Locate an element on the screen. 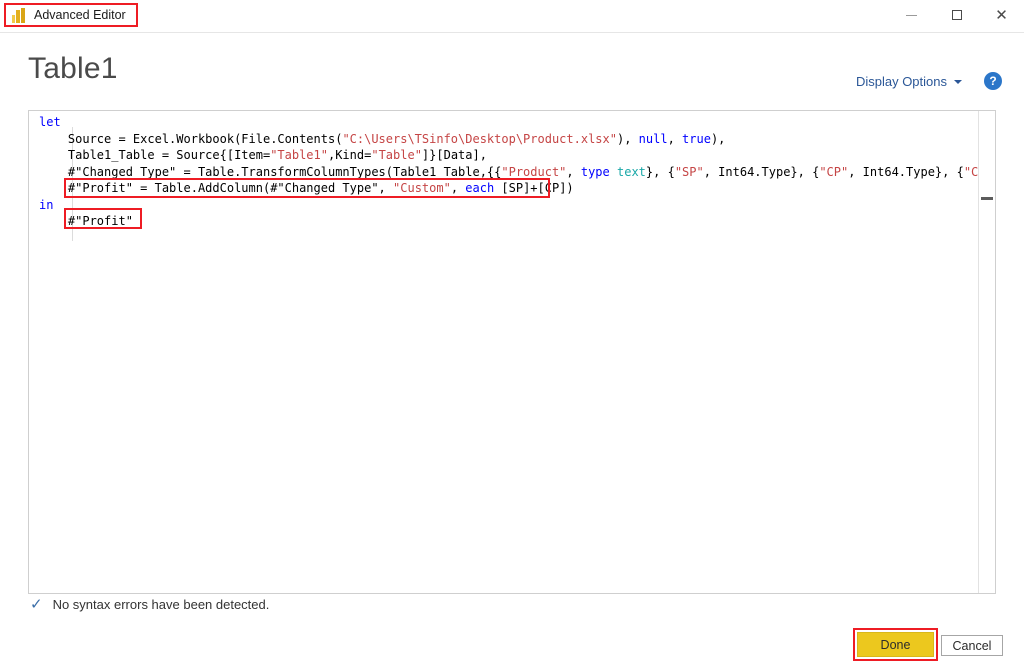 The height and width of the screenshot is (670, 1024). syntax-status-message: No syntax errors have been detected. is located at coordinates (161, 604).